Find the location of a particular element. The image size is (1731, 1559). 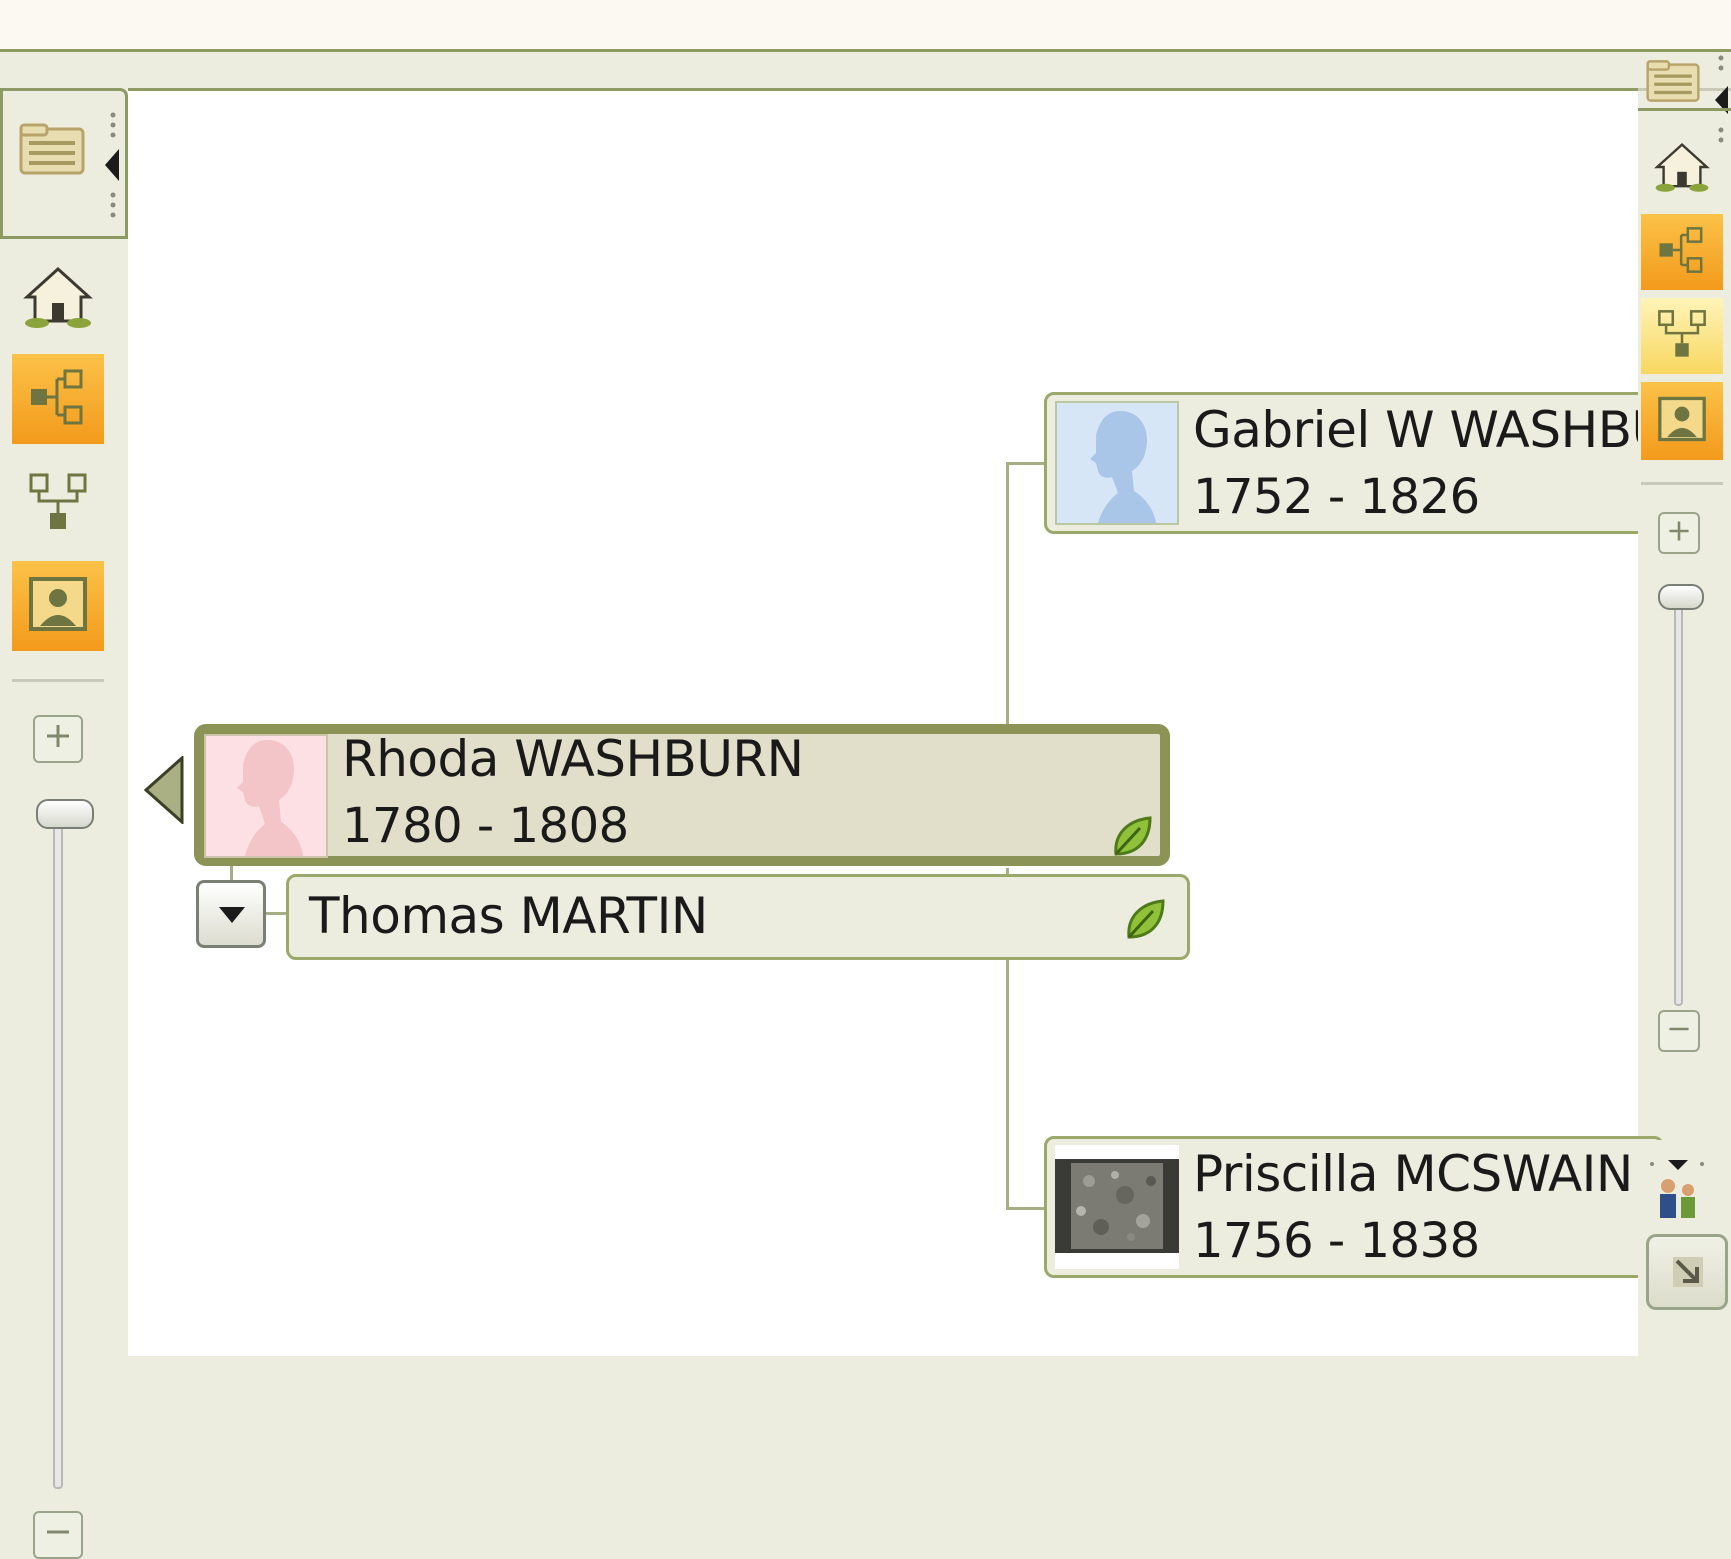

zoom-out-button is located at coordinates (58, 1535).